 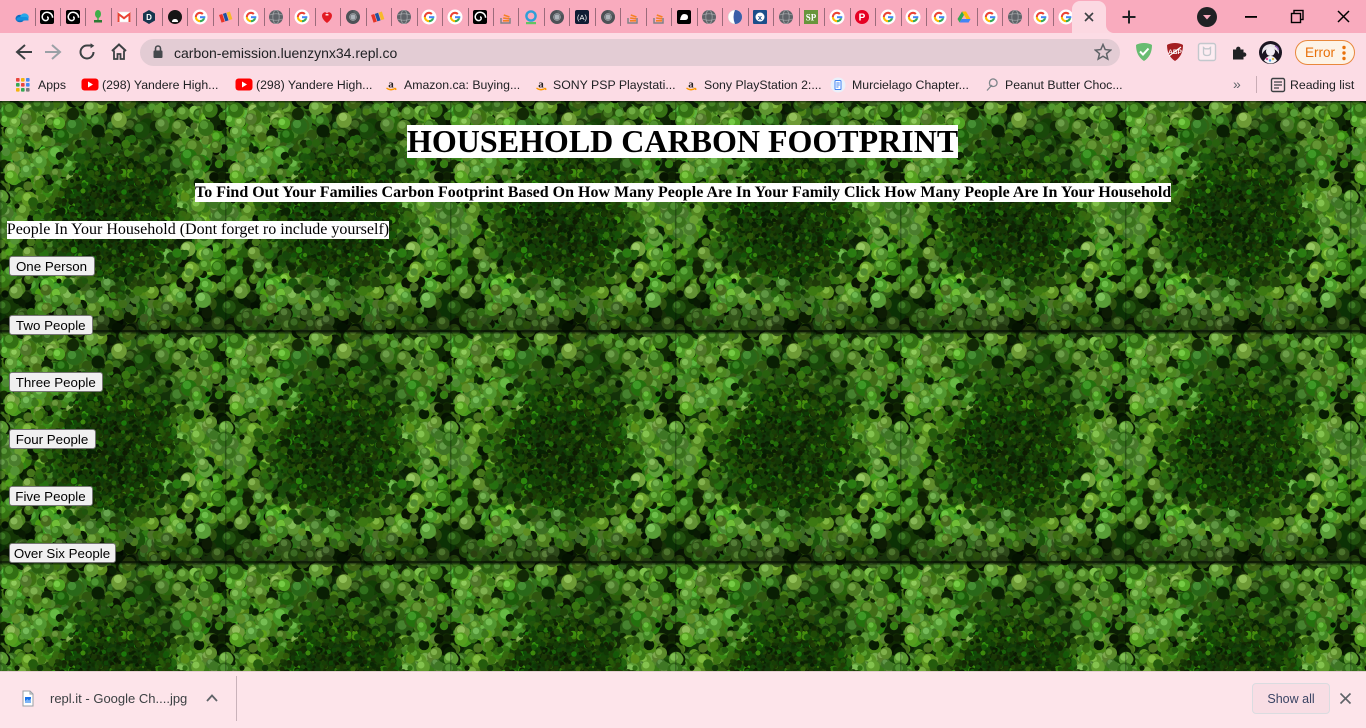 What do you see at coordinates (582, 17) in the screenshot?
I see `svg-text: (A)` at bounding box center [582, 17].